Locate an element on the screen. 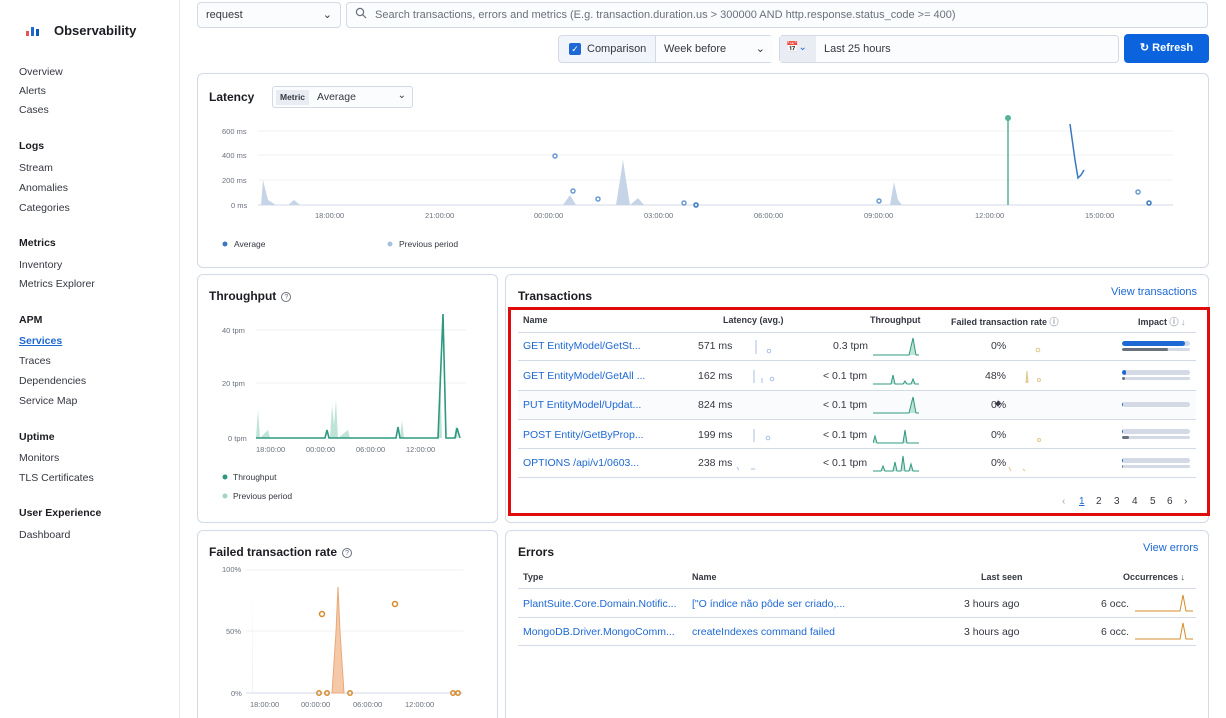  failed-x-tick: 06:00:00 is located at coordinates (367, 704).